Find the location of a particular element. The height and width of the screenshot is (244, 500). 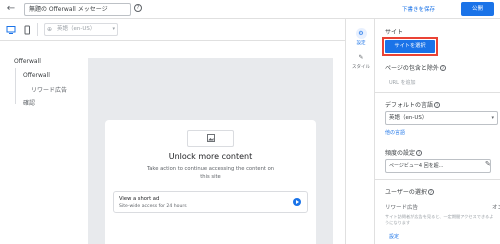

preview-language-value: 英語（en-US） is located at coordinates (76, 29).